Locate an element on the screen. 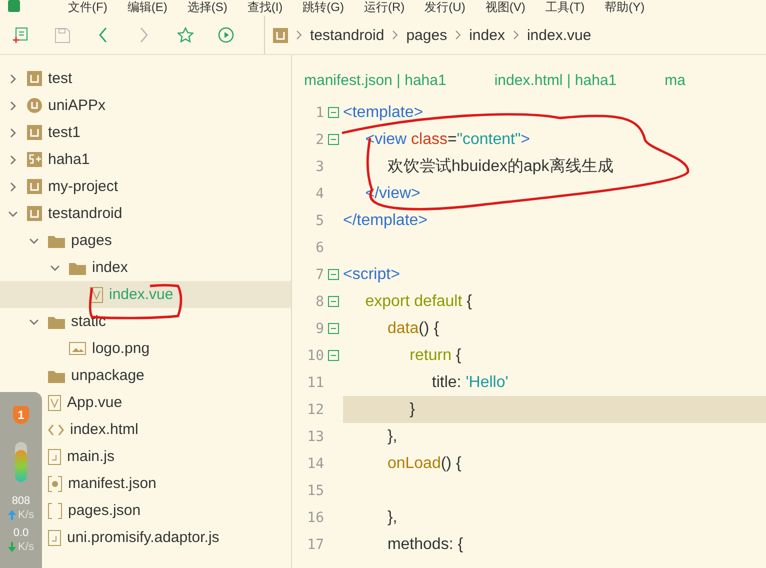 The height and width of the screenshot is (568, 766). code-line: <template> is located at coordinates (383, 112).